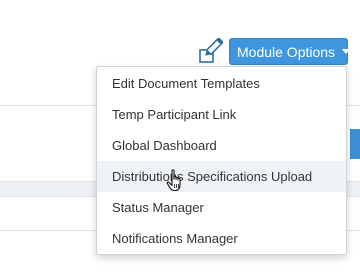 The image size is (360, 274). What do you see at coordinates (211, 50) in the screenshot?
I see `pencil-edit-icon` at bounding box center [211, 50].